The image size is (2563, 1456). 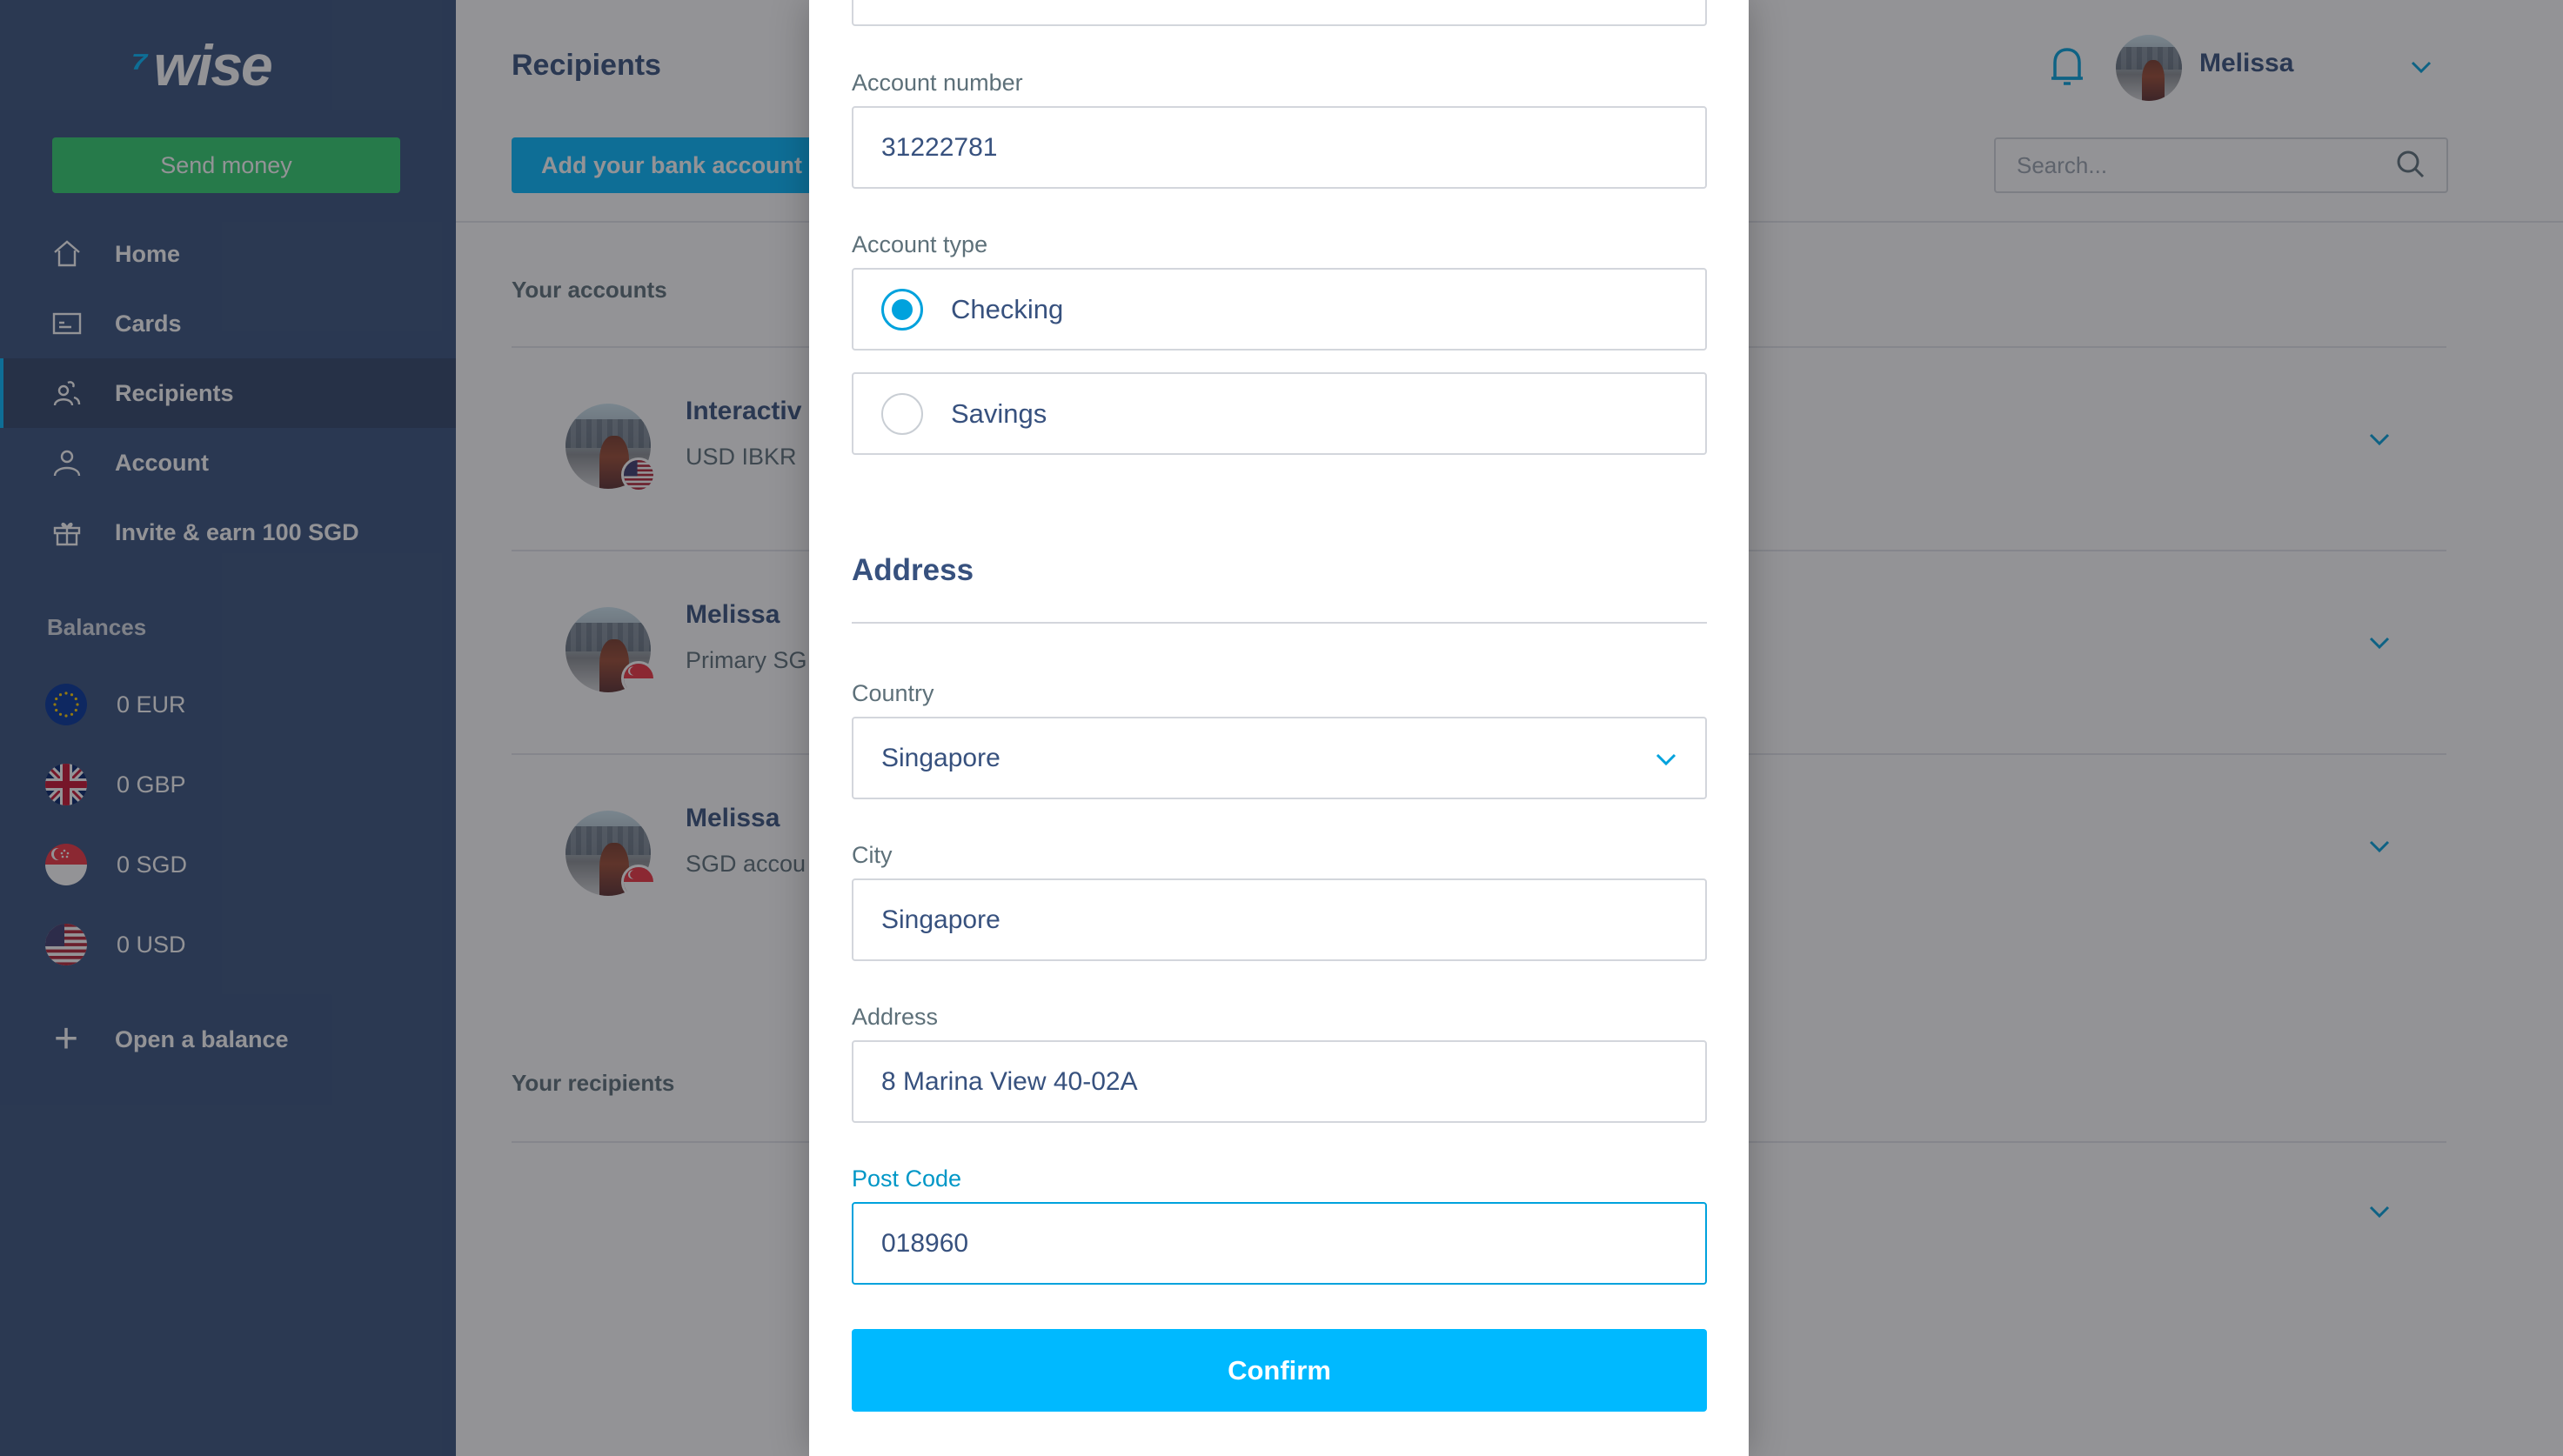 I want to click on country-select, so click(x=1279, y=758).